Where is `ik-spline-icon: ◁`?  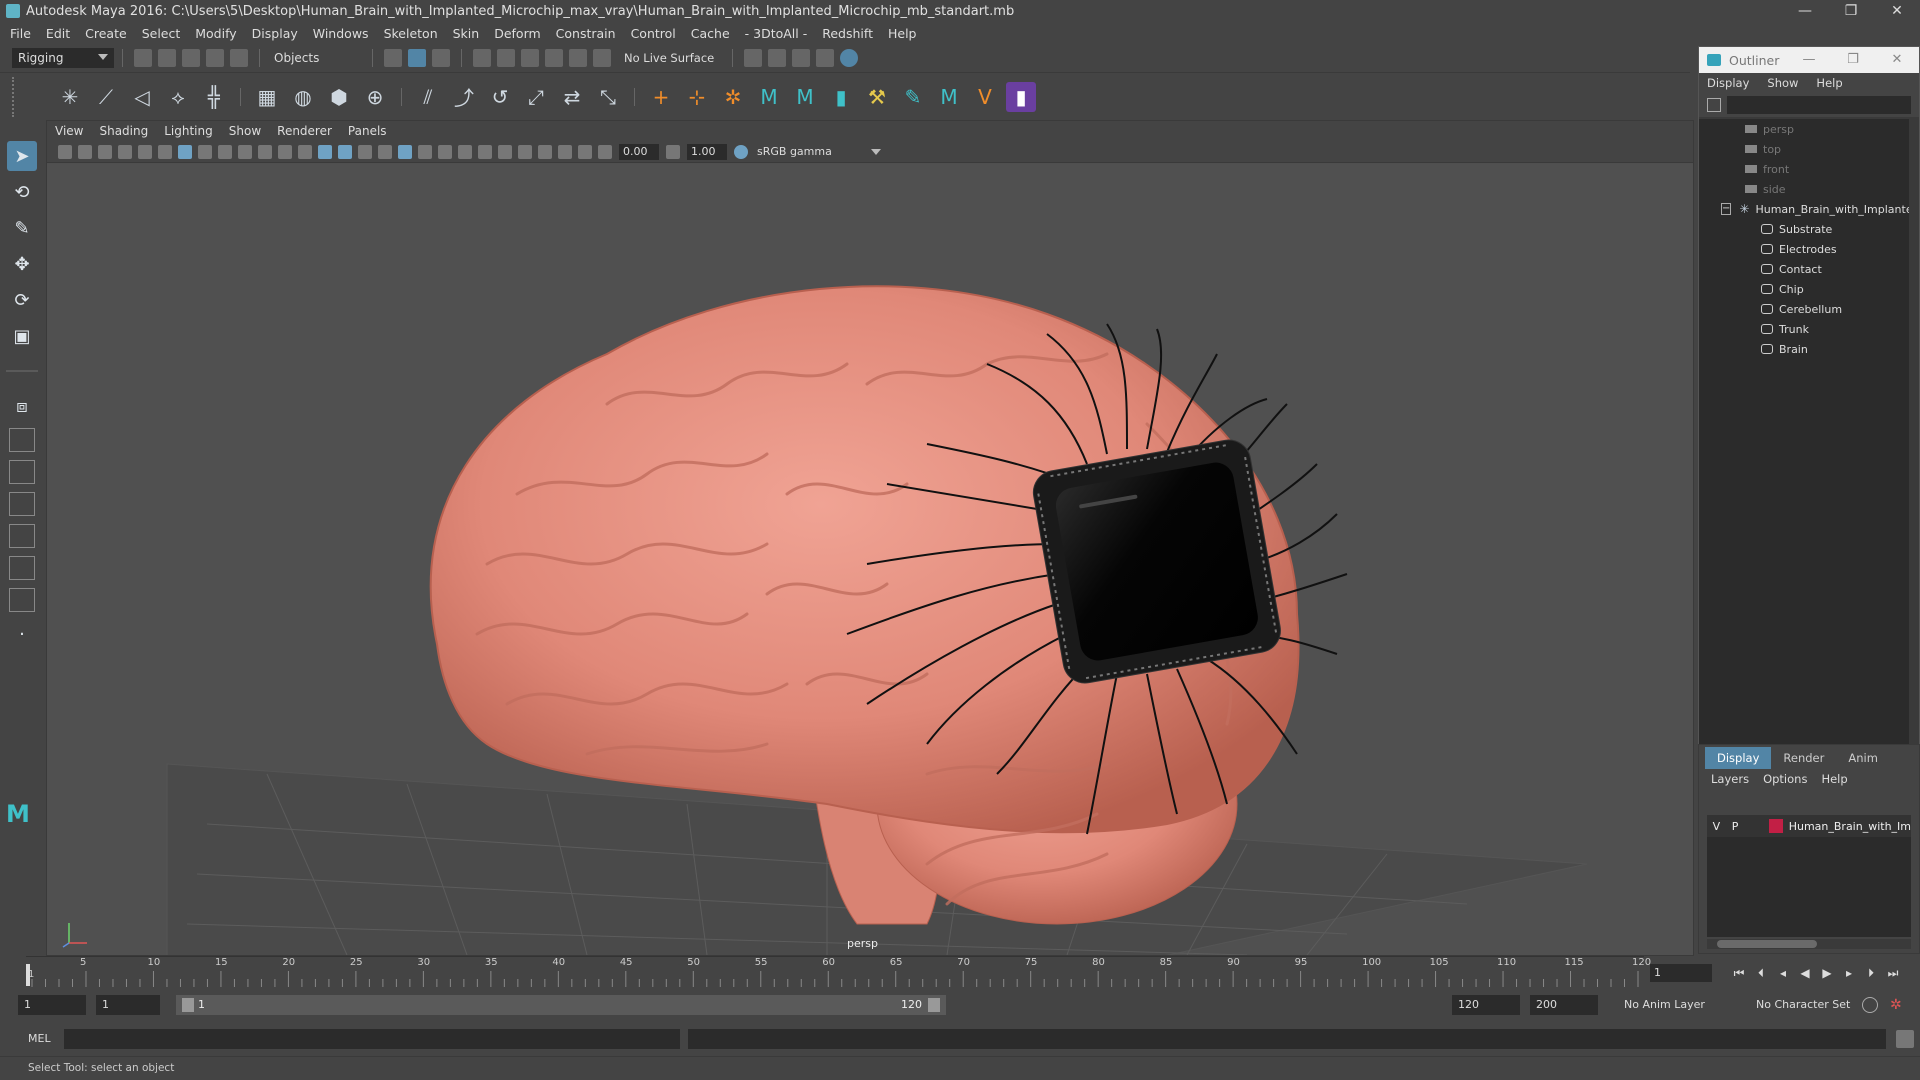
ik-spline-icon: ◁ is located at coordinates (142, 97).